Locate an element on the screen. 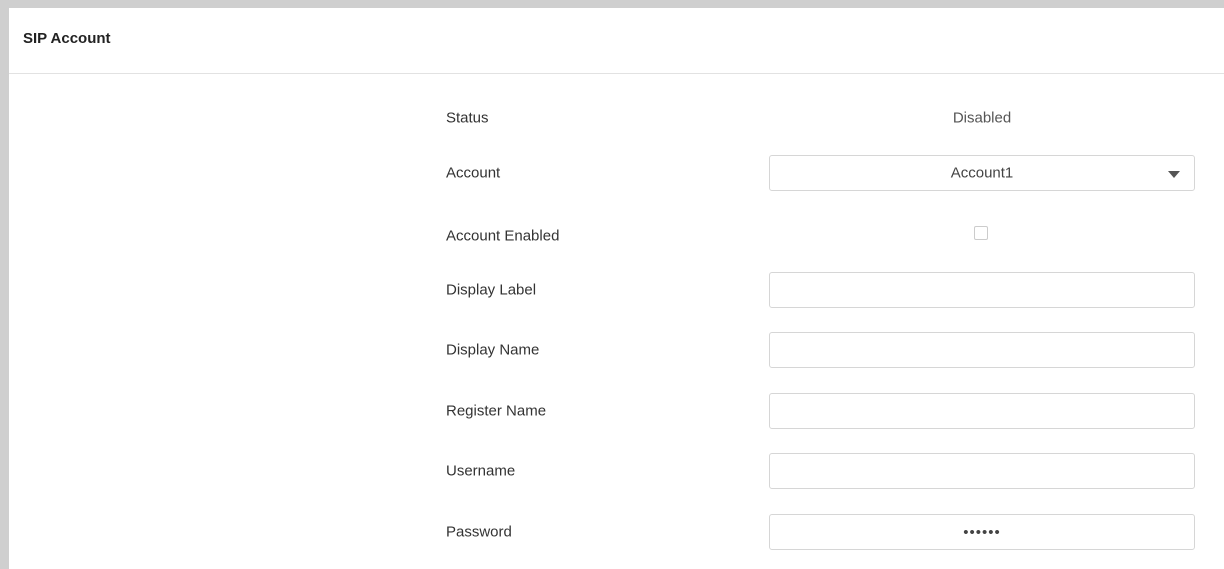 This screenshot has width=1224, height=569. username-label: Username is located at coordinates (481, 471).